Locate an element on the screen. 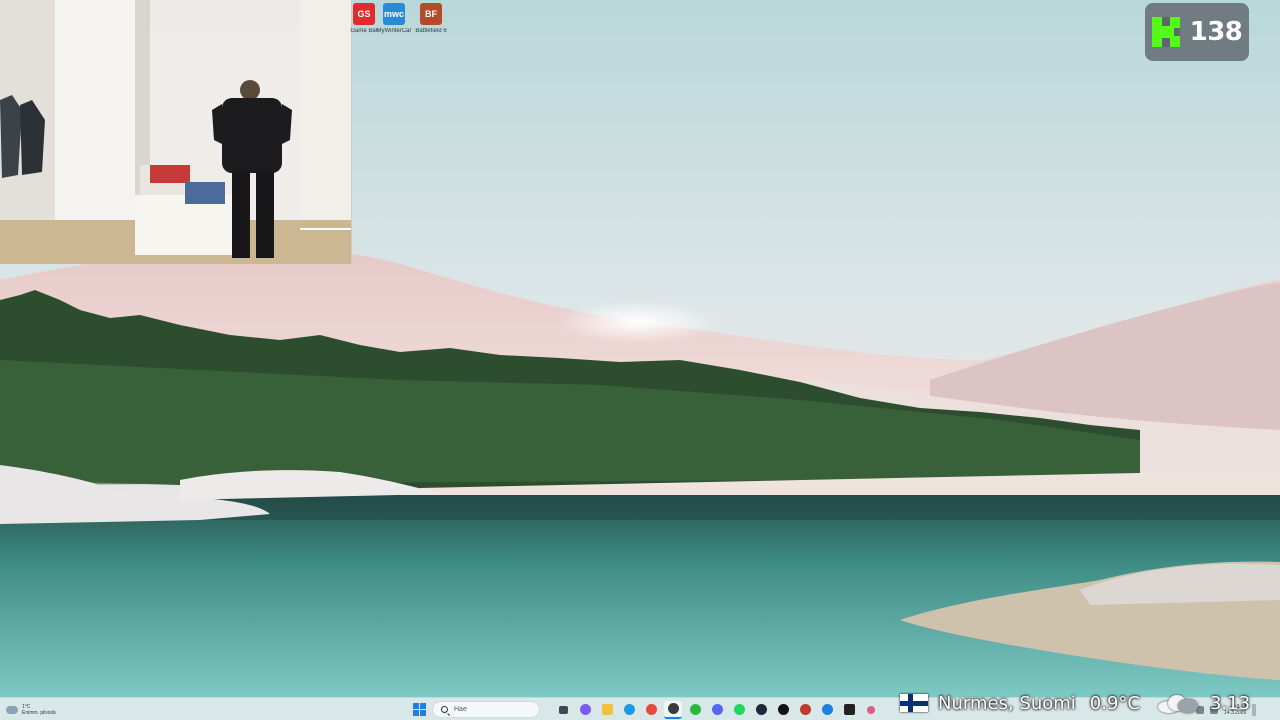  taskbar-center: Hae is located at coordinates (645, 709).